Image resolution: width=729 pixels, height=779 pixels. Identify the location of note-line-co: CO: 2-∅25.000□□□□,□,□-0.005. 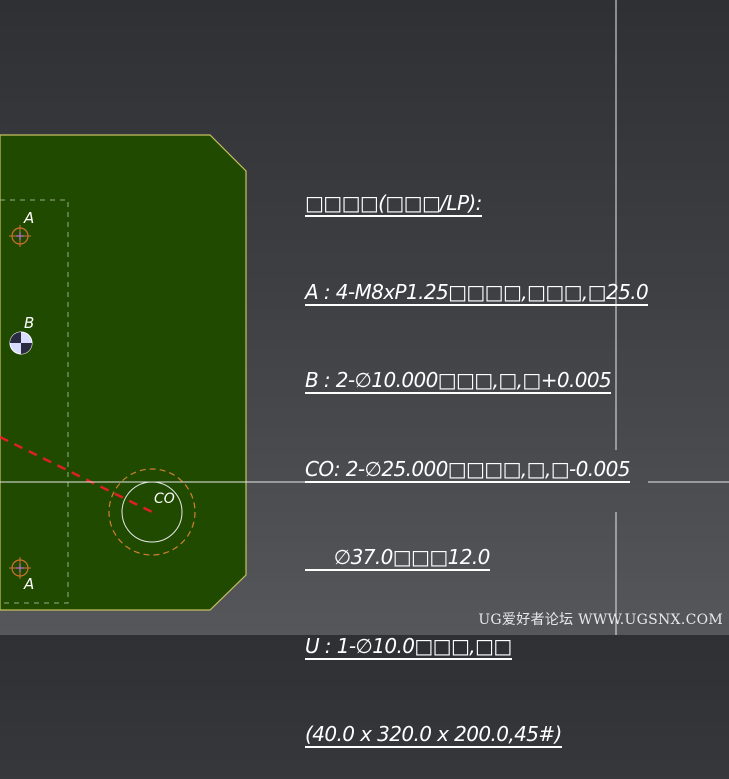
(467, 469).